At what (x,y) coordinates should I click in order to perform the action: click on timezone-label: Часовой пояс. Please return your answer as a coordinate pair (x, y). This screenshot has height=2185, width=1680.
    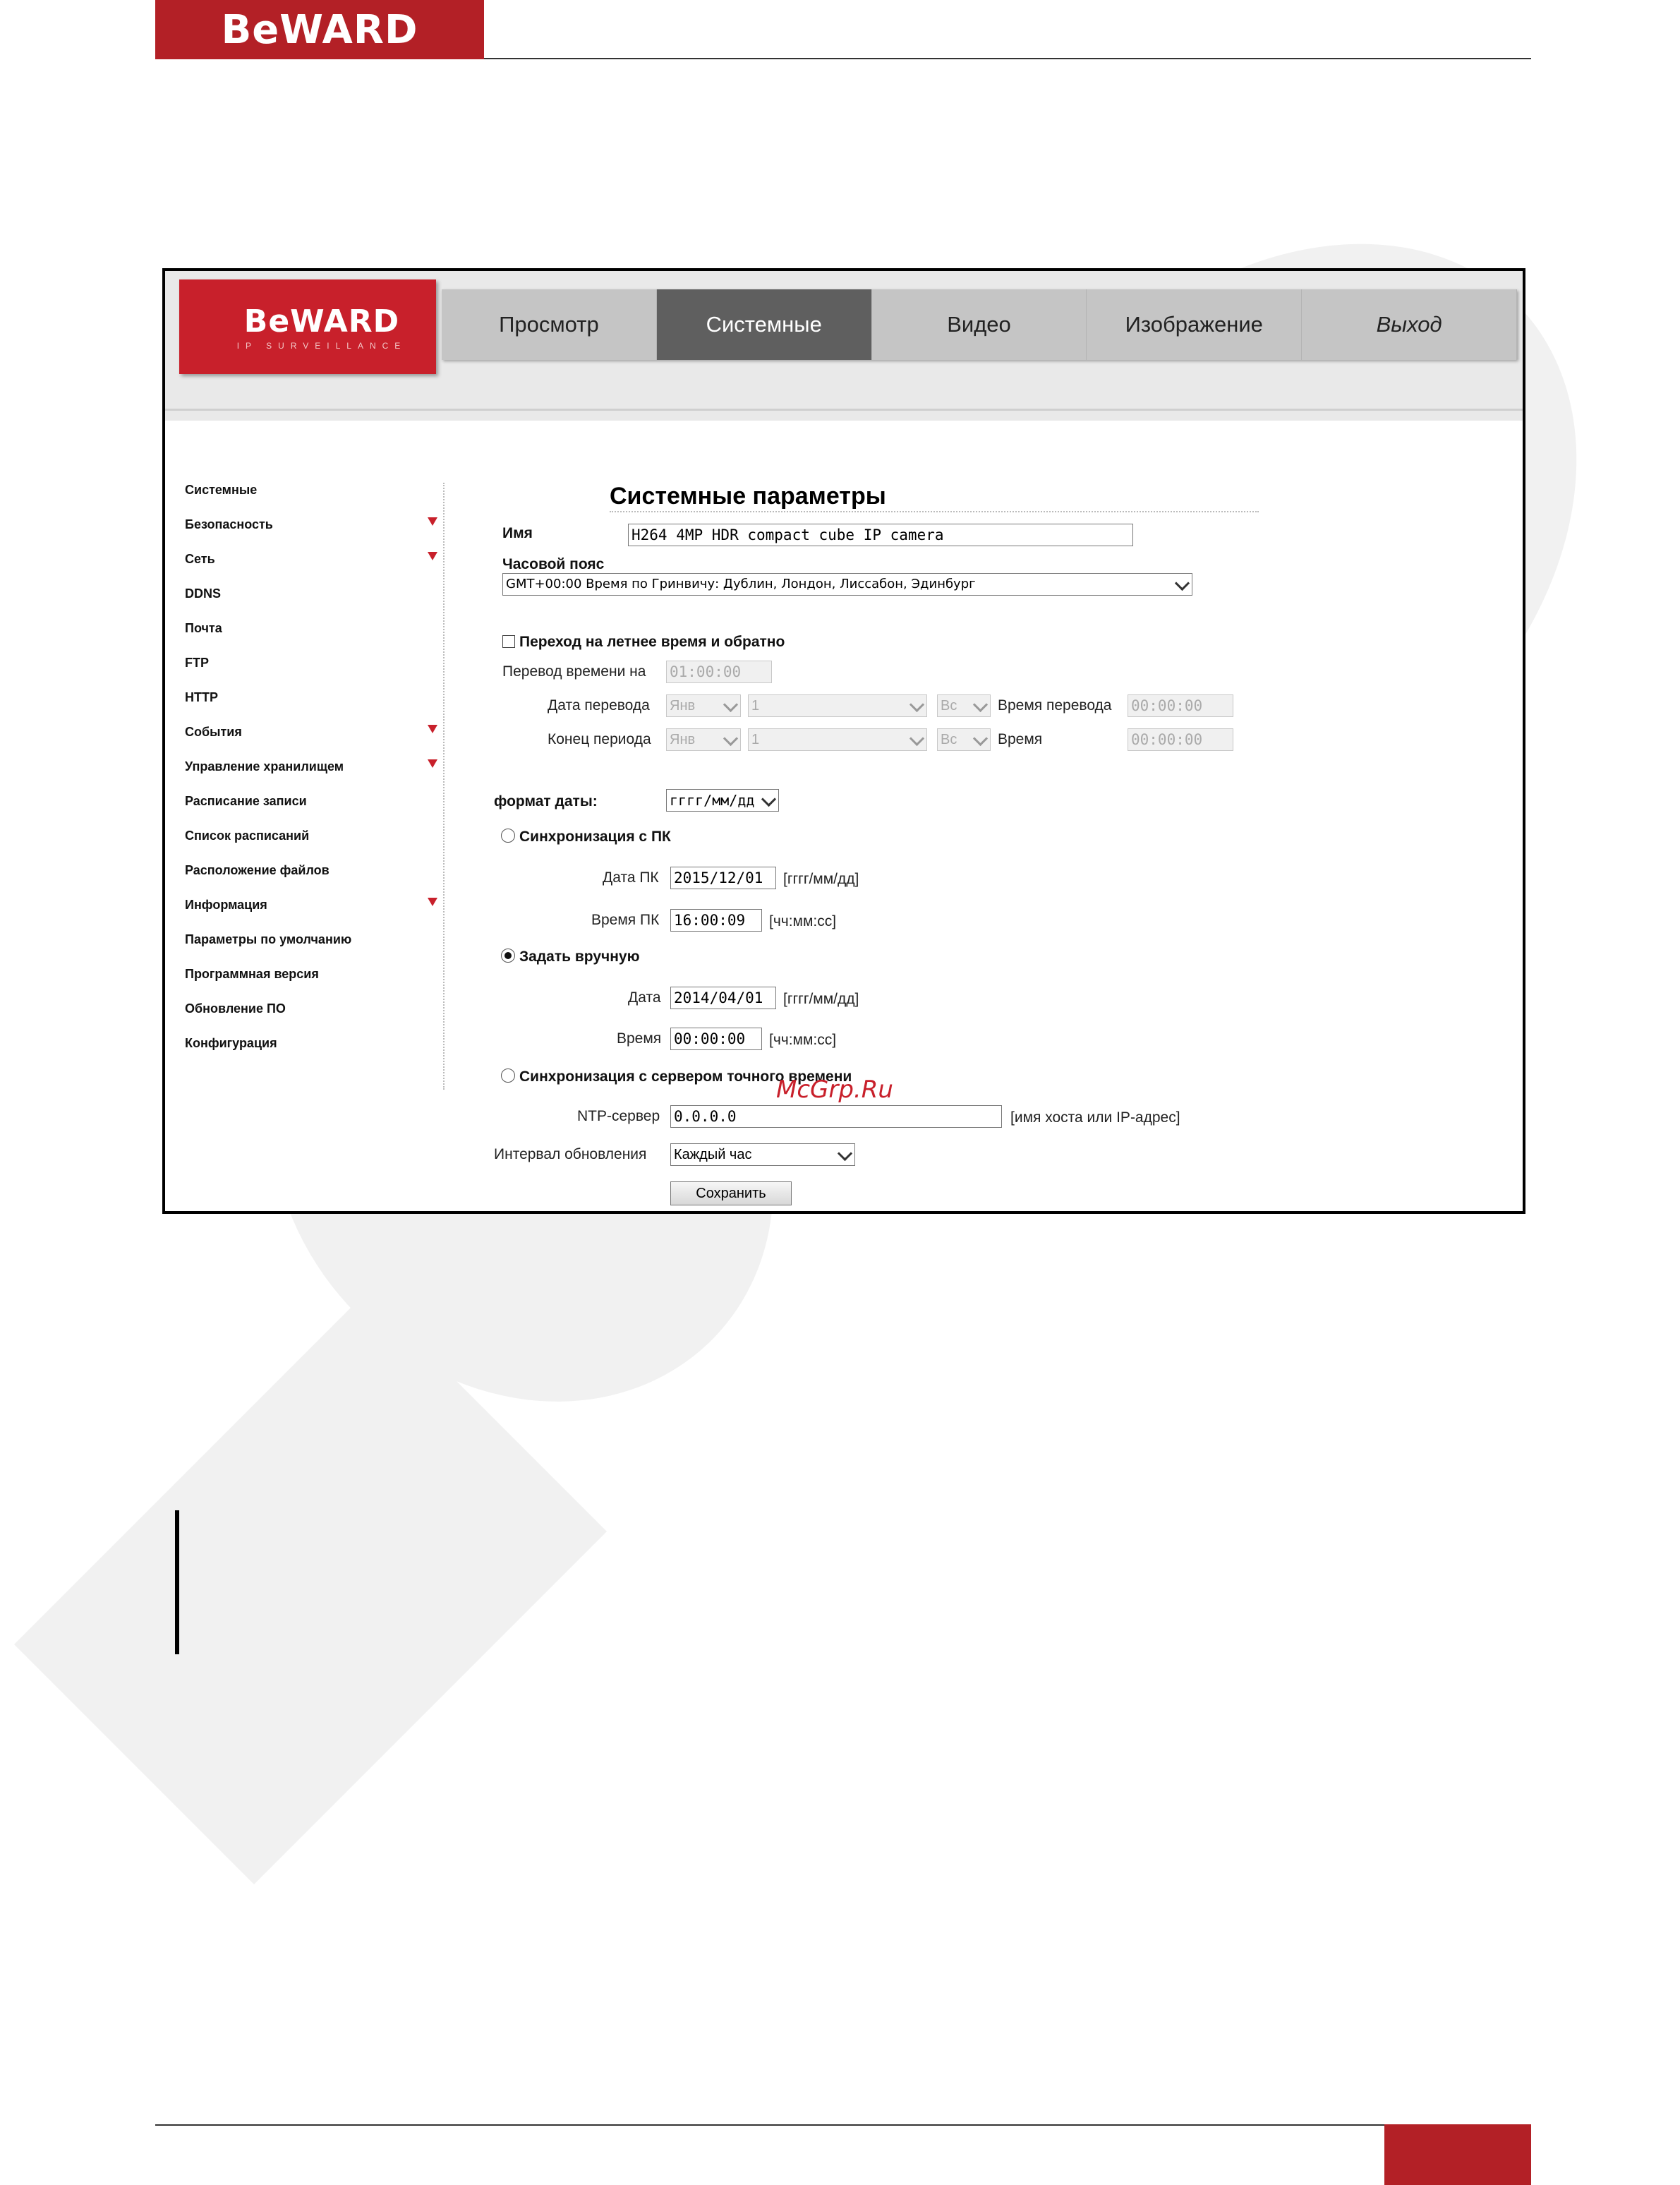
    Looking at the image, I should click on (553, 564).